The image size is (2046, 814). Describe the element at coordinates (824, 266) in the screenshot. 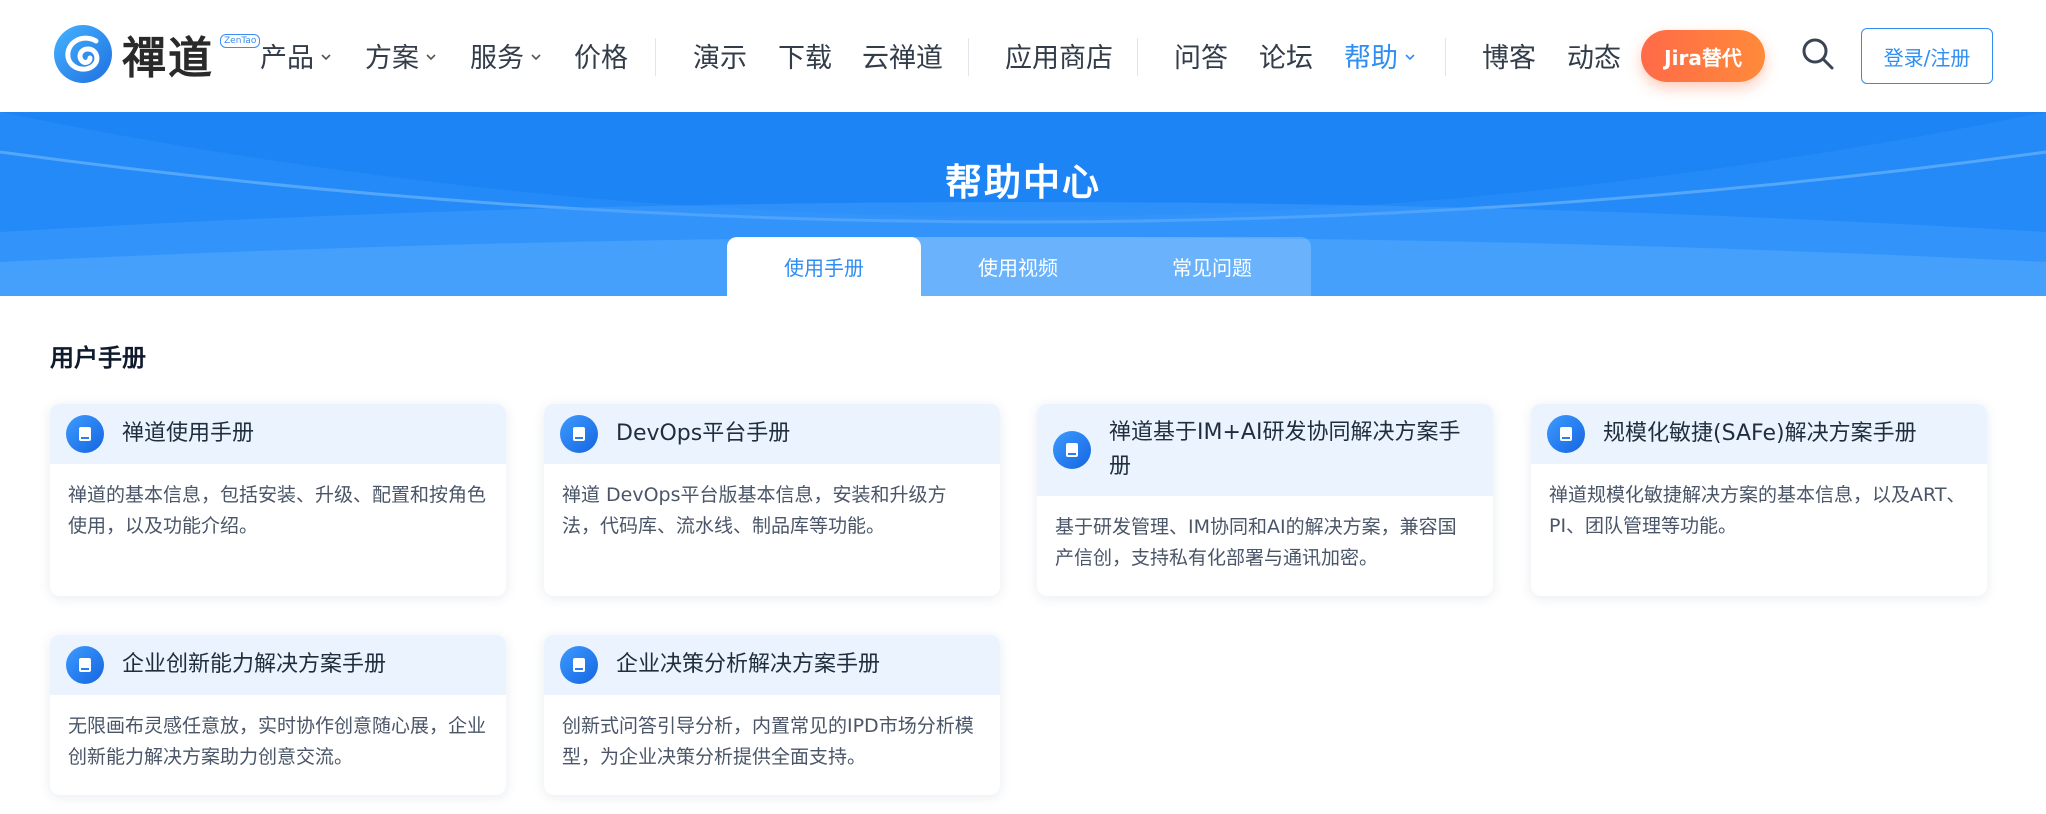

I see `tab-user-manual: 使用手册` at that location.